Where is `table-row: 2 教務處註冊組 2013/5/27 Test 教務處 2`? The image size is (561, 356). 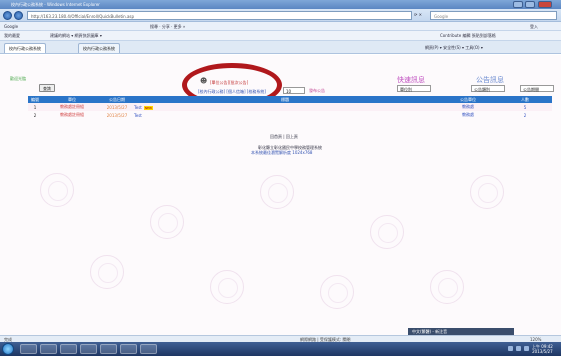
table-row: 2 教務處註冊組 2013/5/27 Test 教務處 2 is located at coordinates (290, 115).